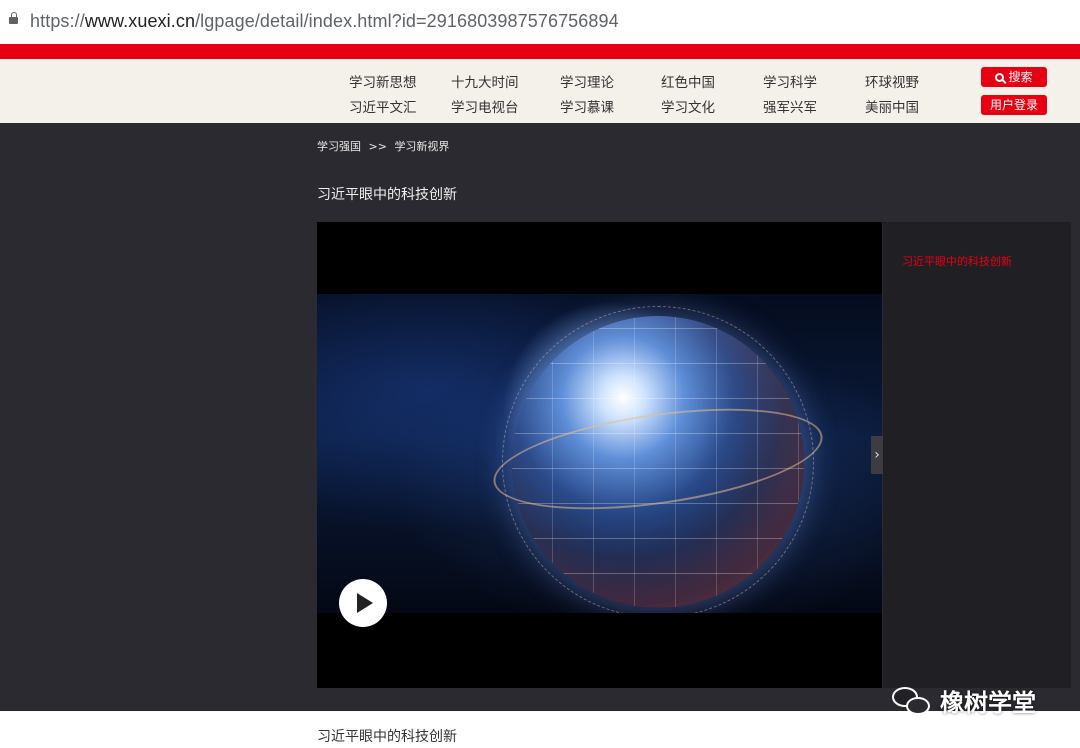 Image resolution: width=1080 pixels, height=748 pixels. What do you see at coordinates (790, 106) in the screenshot?
I see `nav-link-qiangjun-xingjun: 强军兴军` at bounding box center [790, 106].